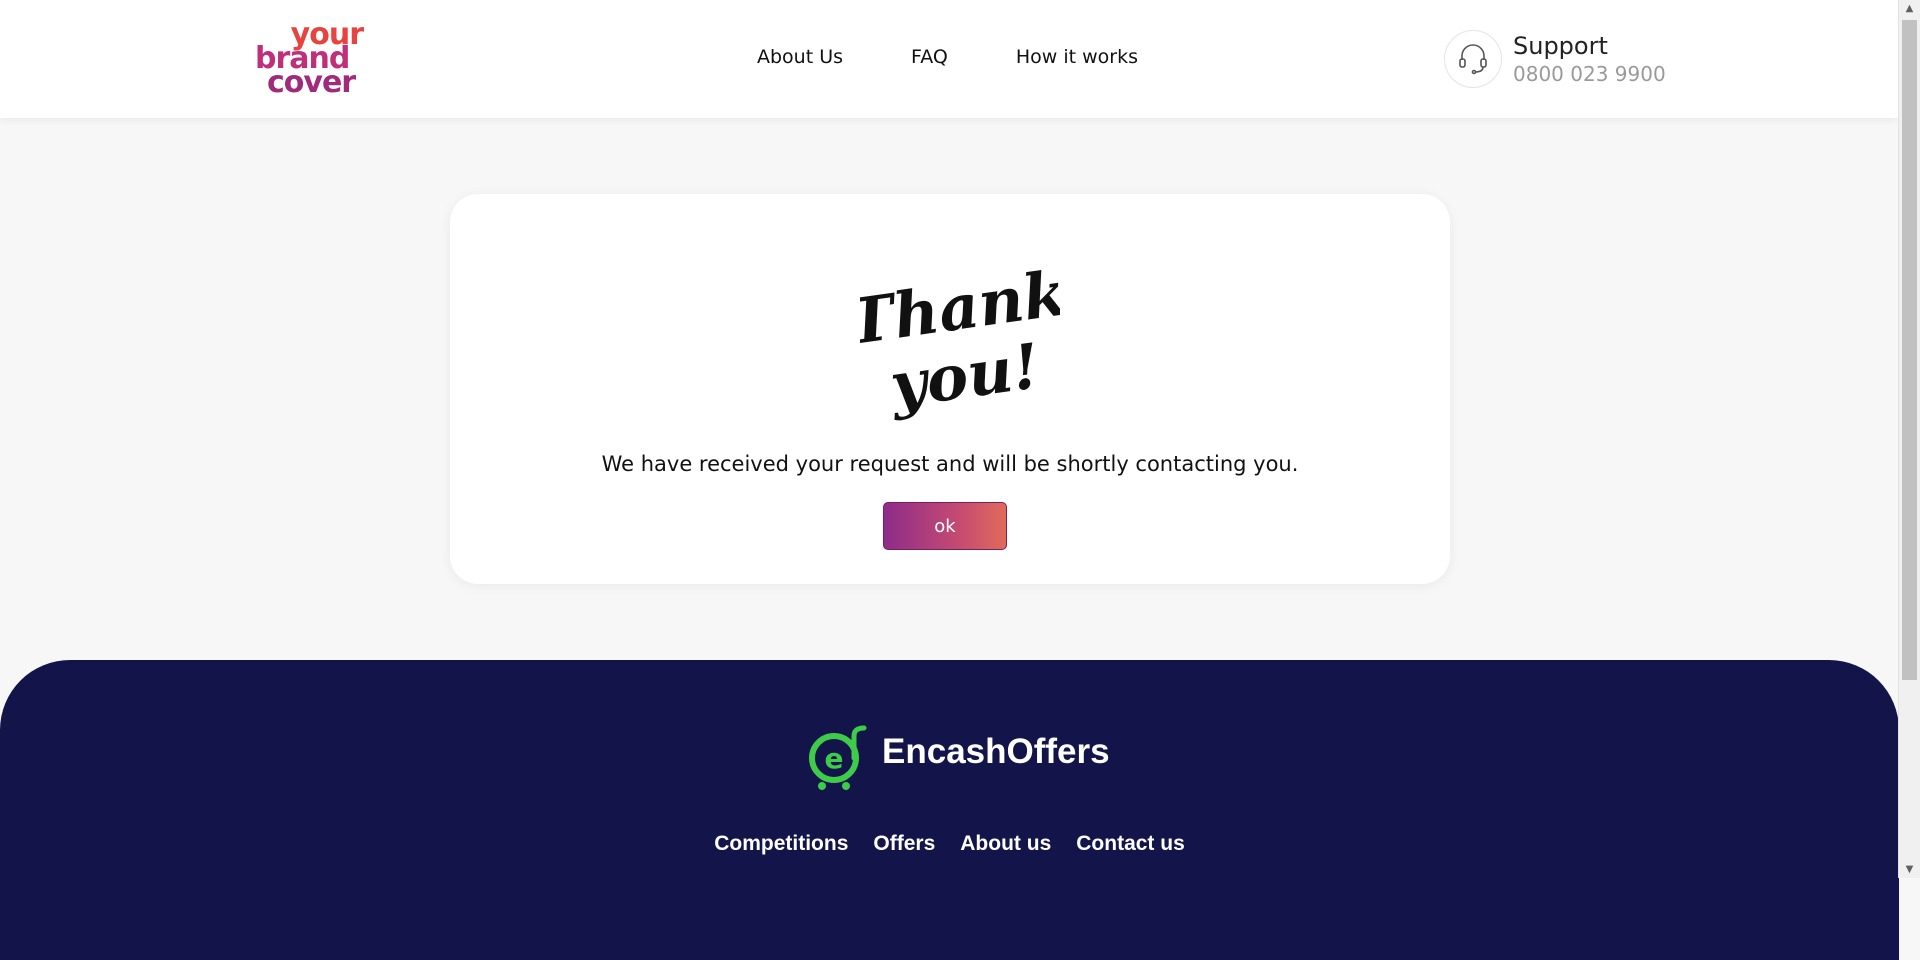 The height and width of the screenshot is (960, 1920). What do you see at coordinates (1077, 57) in the screenshot?
I see `nav-how-it-works: How it works` at bounding box center [1077, 57].